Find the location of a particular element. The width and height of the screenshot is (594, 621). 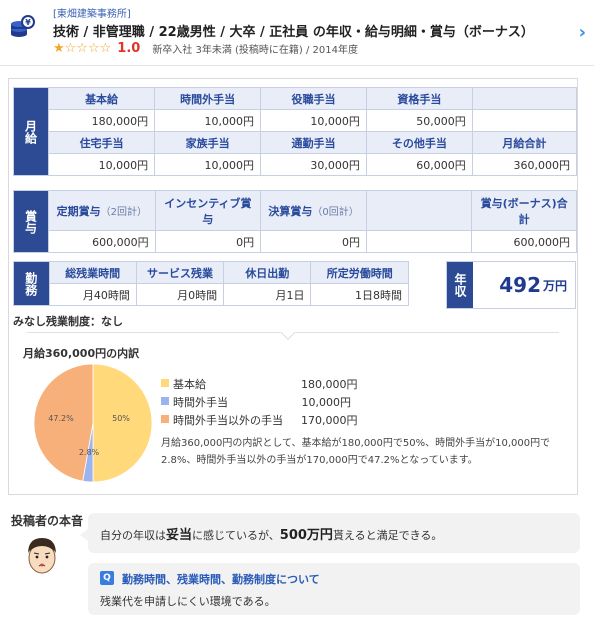

voice-text-mid: に感じているが、 is located at coordinates (236, 535).